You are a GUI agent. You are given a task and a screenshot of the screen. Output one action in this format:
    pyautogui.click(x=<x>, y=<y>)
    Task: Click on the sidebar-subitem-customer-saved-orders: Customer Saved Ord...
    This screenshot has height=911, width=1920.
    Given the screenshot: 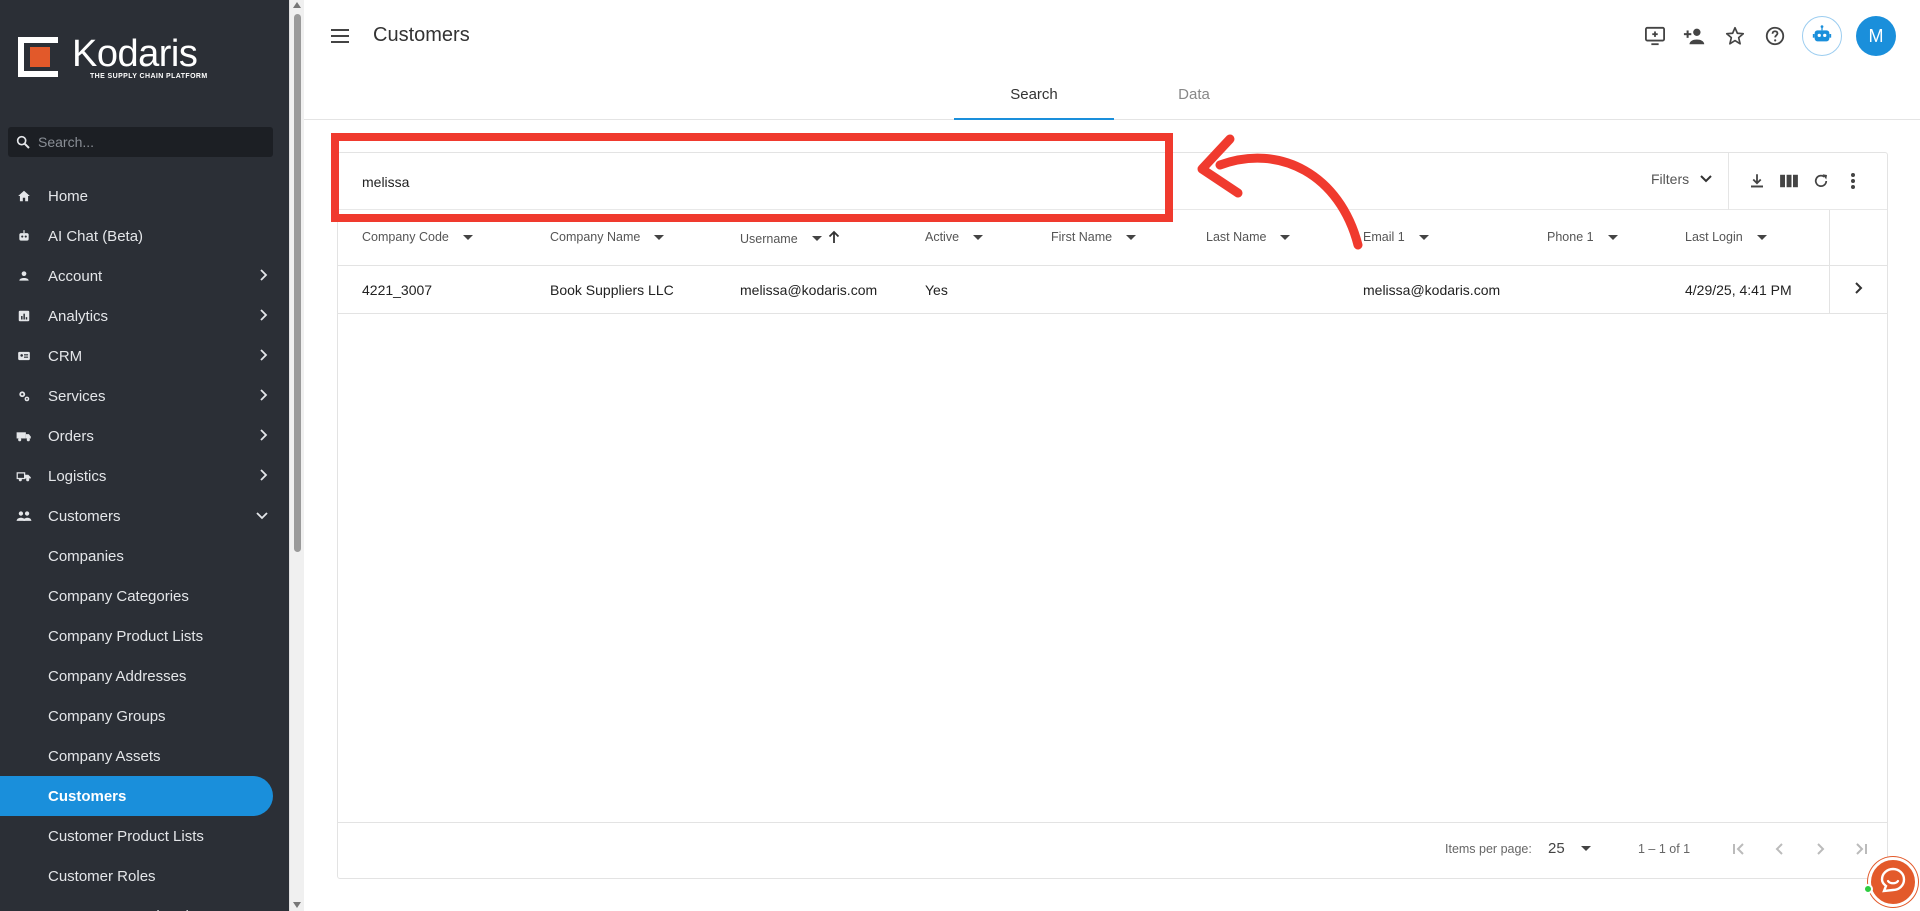 What is the action you would take?
    pyautogui.click(x=144, y=903)
    